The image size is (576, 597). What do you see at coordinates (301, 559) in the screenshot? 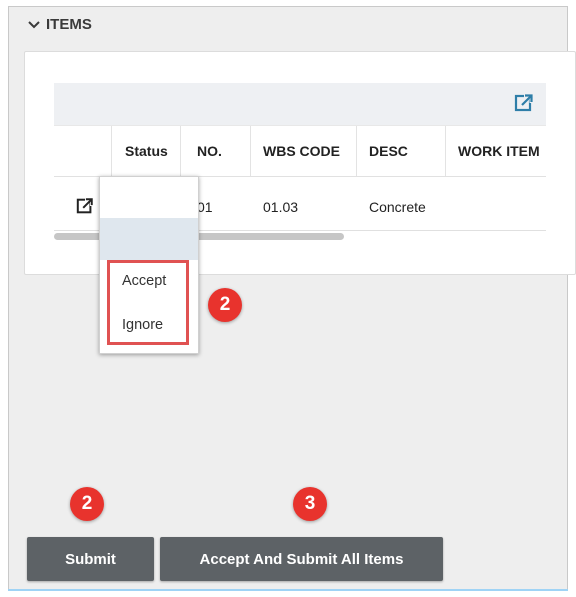
I see `accept-and-submit-all-button: Accept And Submit All Items` at bounding box center [301, 559].